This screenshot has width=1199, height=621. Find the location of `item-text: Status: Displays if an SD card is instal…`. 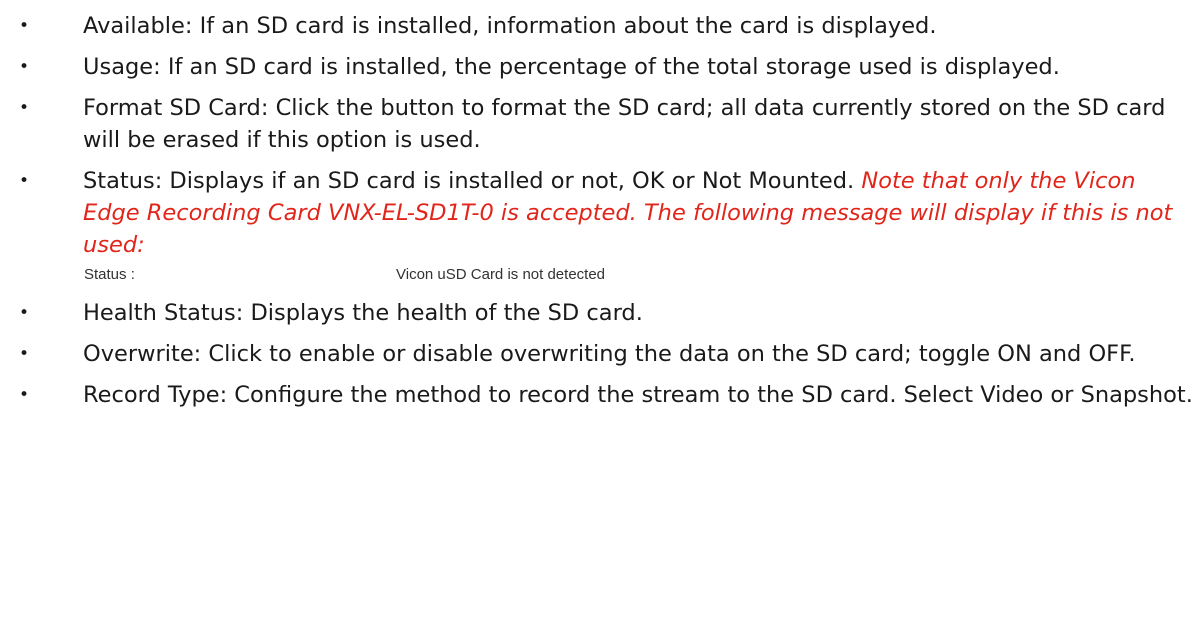

item-text: Status: Displays if an SD card is instal… is located at coordinates (472, 181).